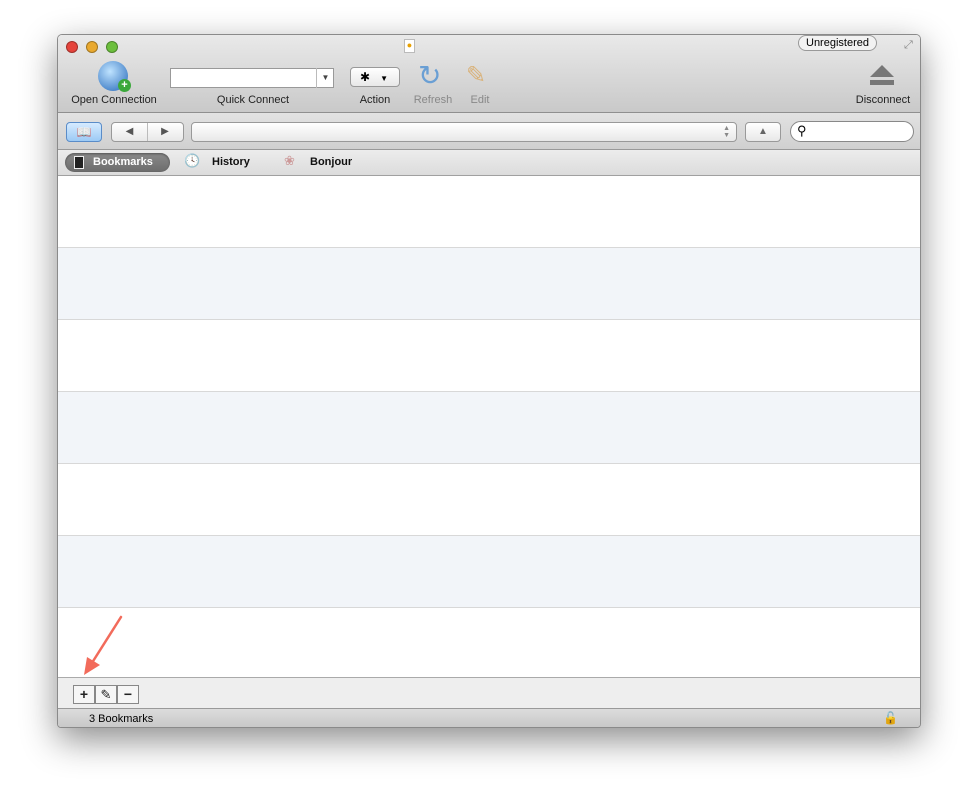 The height and width of the screenshot is (808, 978). I want to click on tab-bookmarks: Bookmarks, so click(117, 162).